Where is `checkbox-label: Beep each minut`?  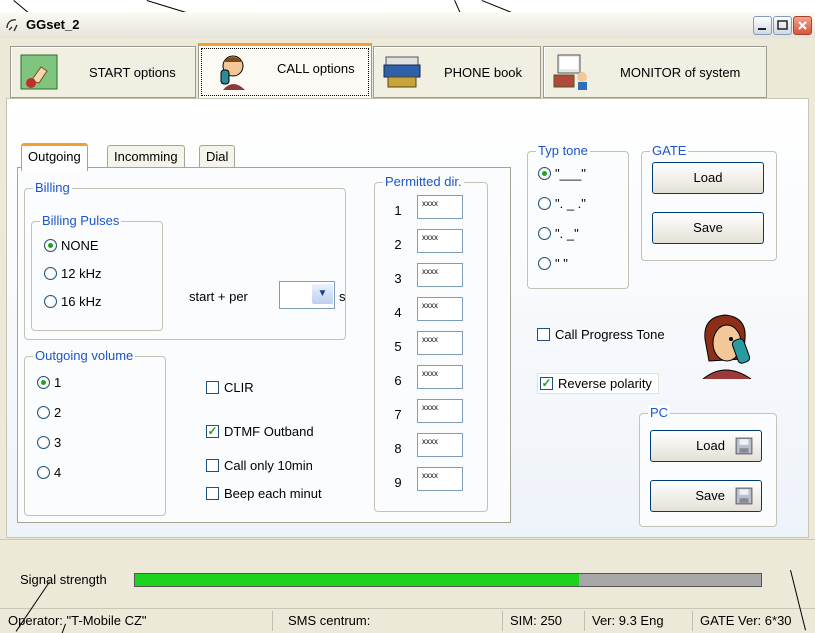 checkbox-label: Beep each minut is located at coordinates (273, 493).